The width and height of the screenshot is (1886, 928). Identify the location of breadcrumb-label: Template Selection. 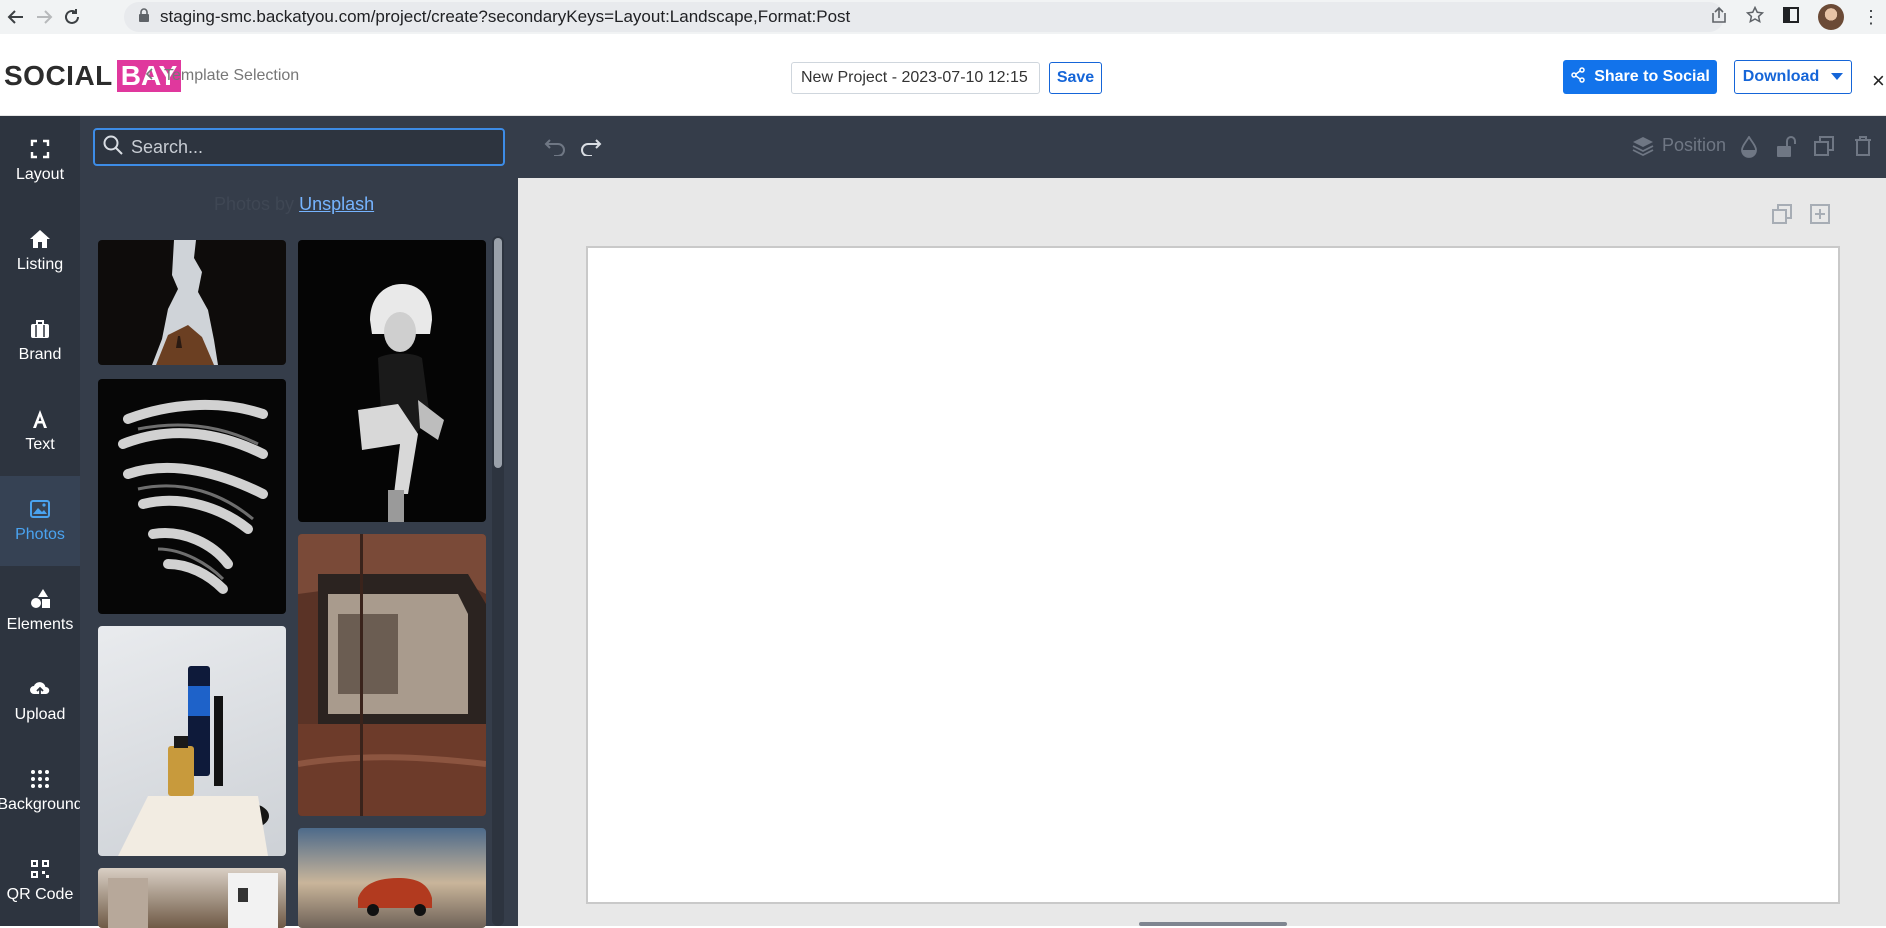
(232, 75).